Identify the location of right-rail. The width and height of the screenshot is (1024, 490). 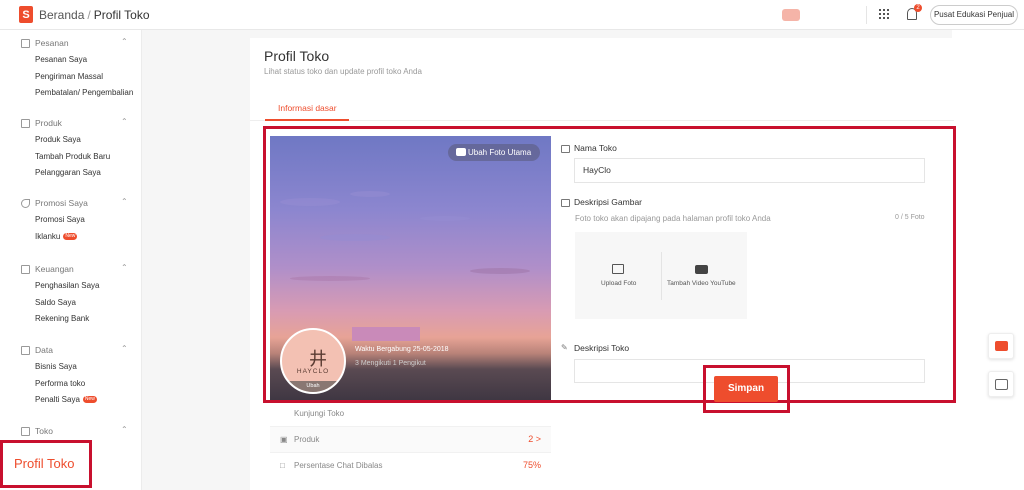
(988, 260).